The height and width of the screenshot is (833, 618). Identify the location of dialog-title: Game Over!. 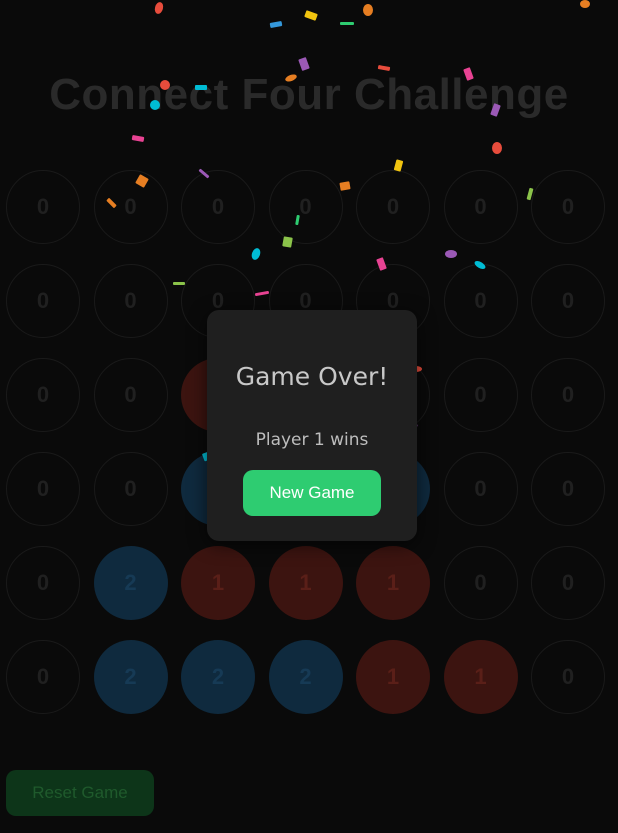
(312, 376).